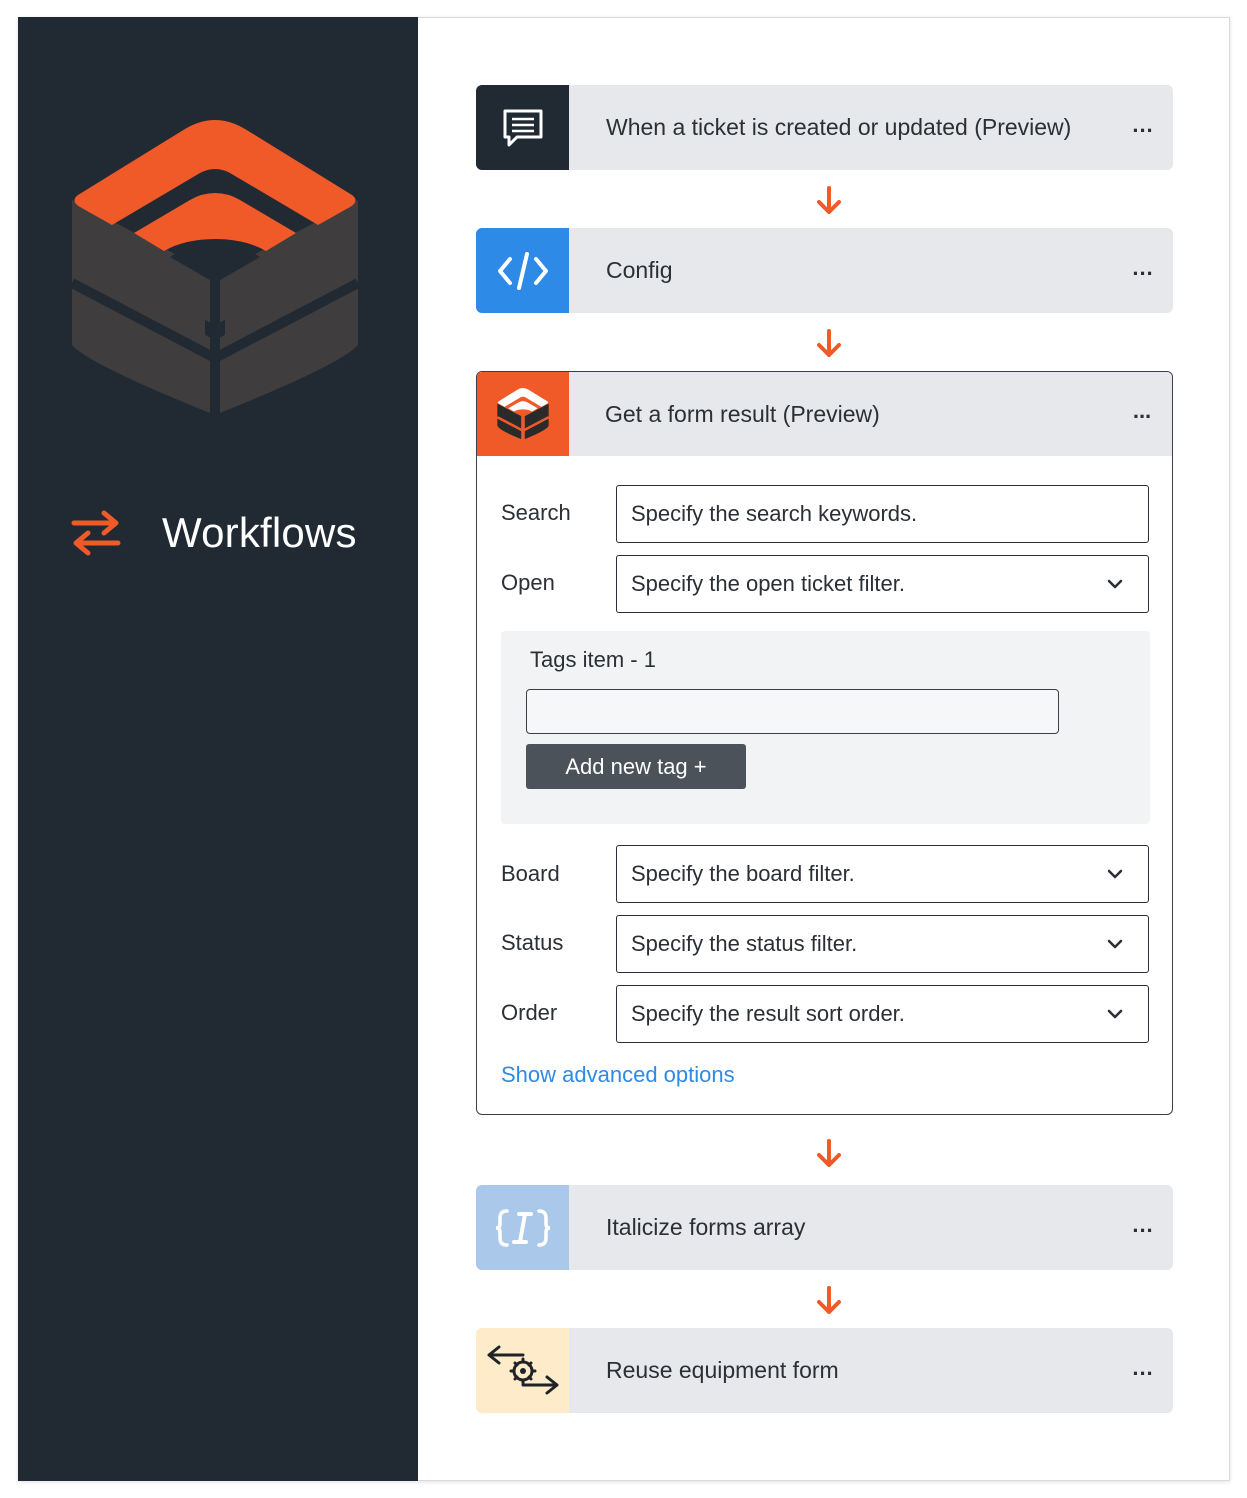 This screenshot has height=1498, width=1247. Describe the element at coordinates (529, 1012) in the screenshot. I see `order-label: Order` at that location.